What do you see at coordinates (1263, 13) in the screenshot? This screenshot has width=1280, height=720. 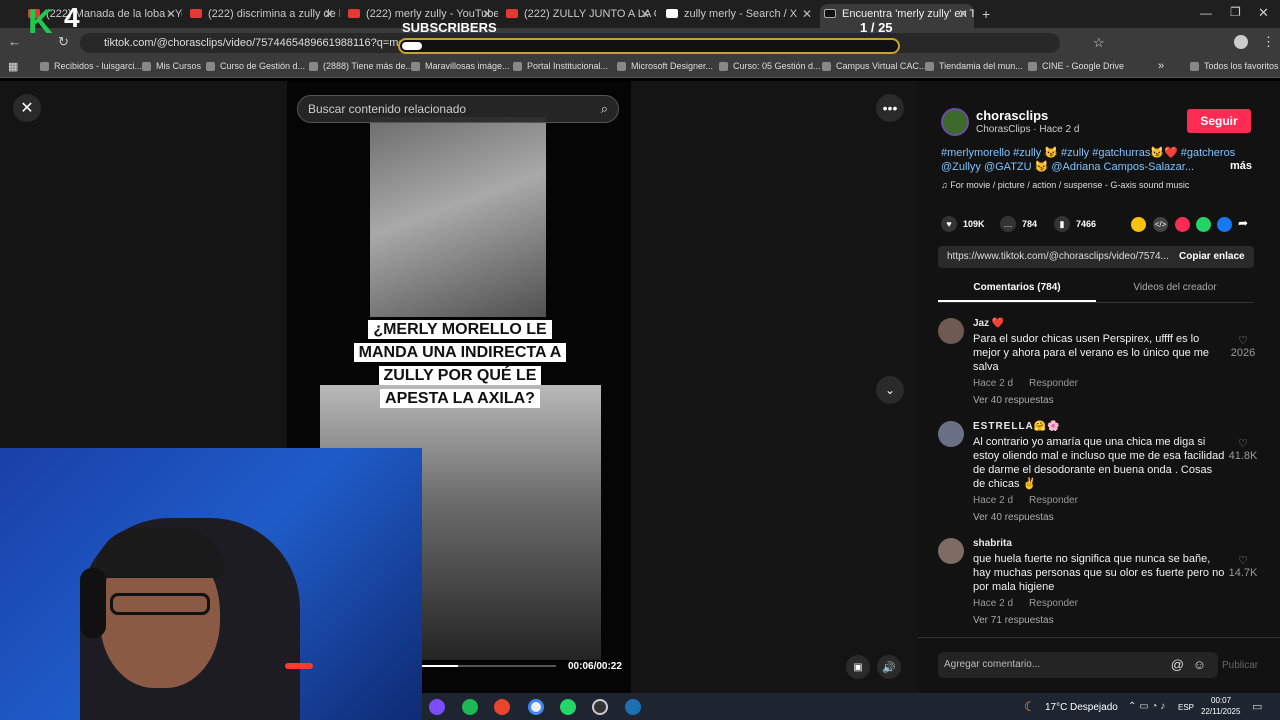 I see `close-window-icon: ✕` at bounding box center [1263, 13].